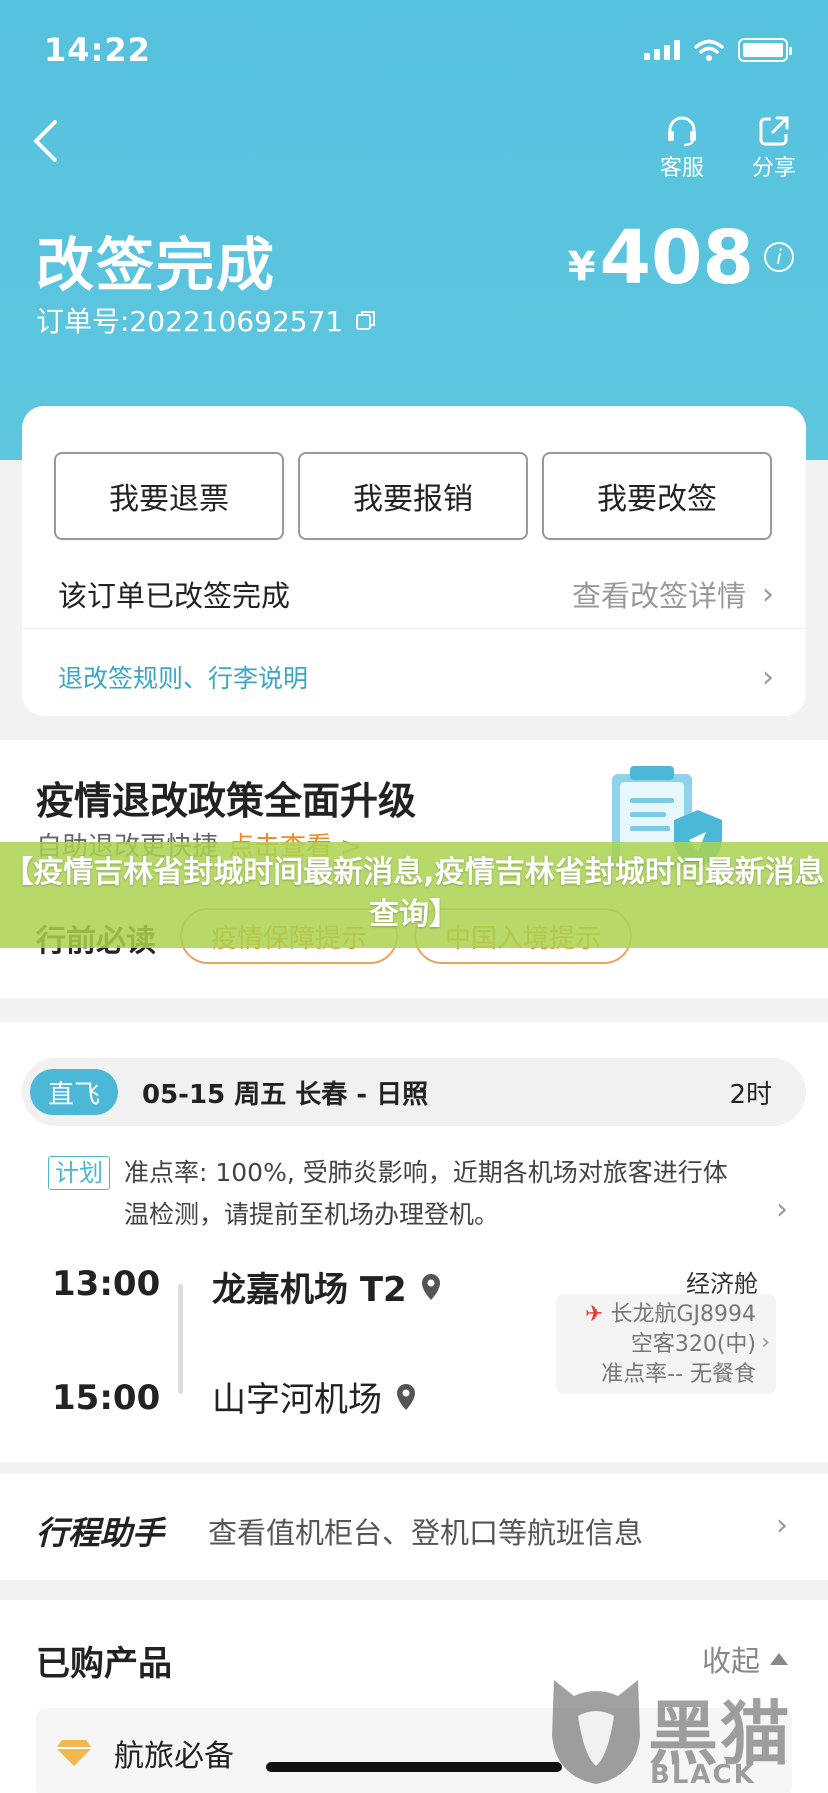 The image size is (828, 1793). I want to click on departure-airport: 龙嘉机场 T2, so click(326, 1286).